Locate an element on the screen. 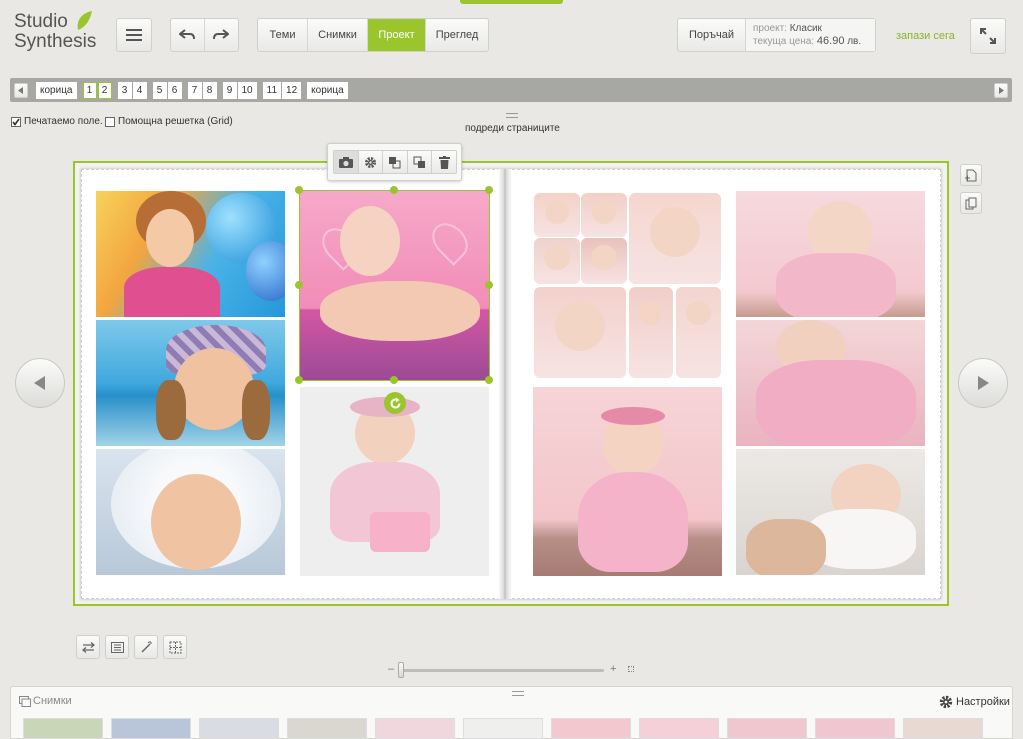 The image size is (1023, 739). tab-photos: Снимки is located at coordinates (338, 35).